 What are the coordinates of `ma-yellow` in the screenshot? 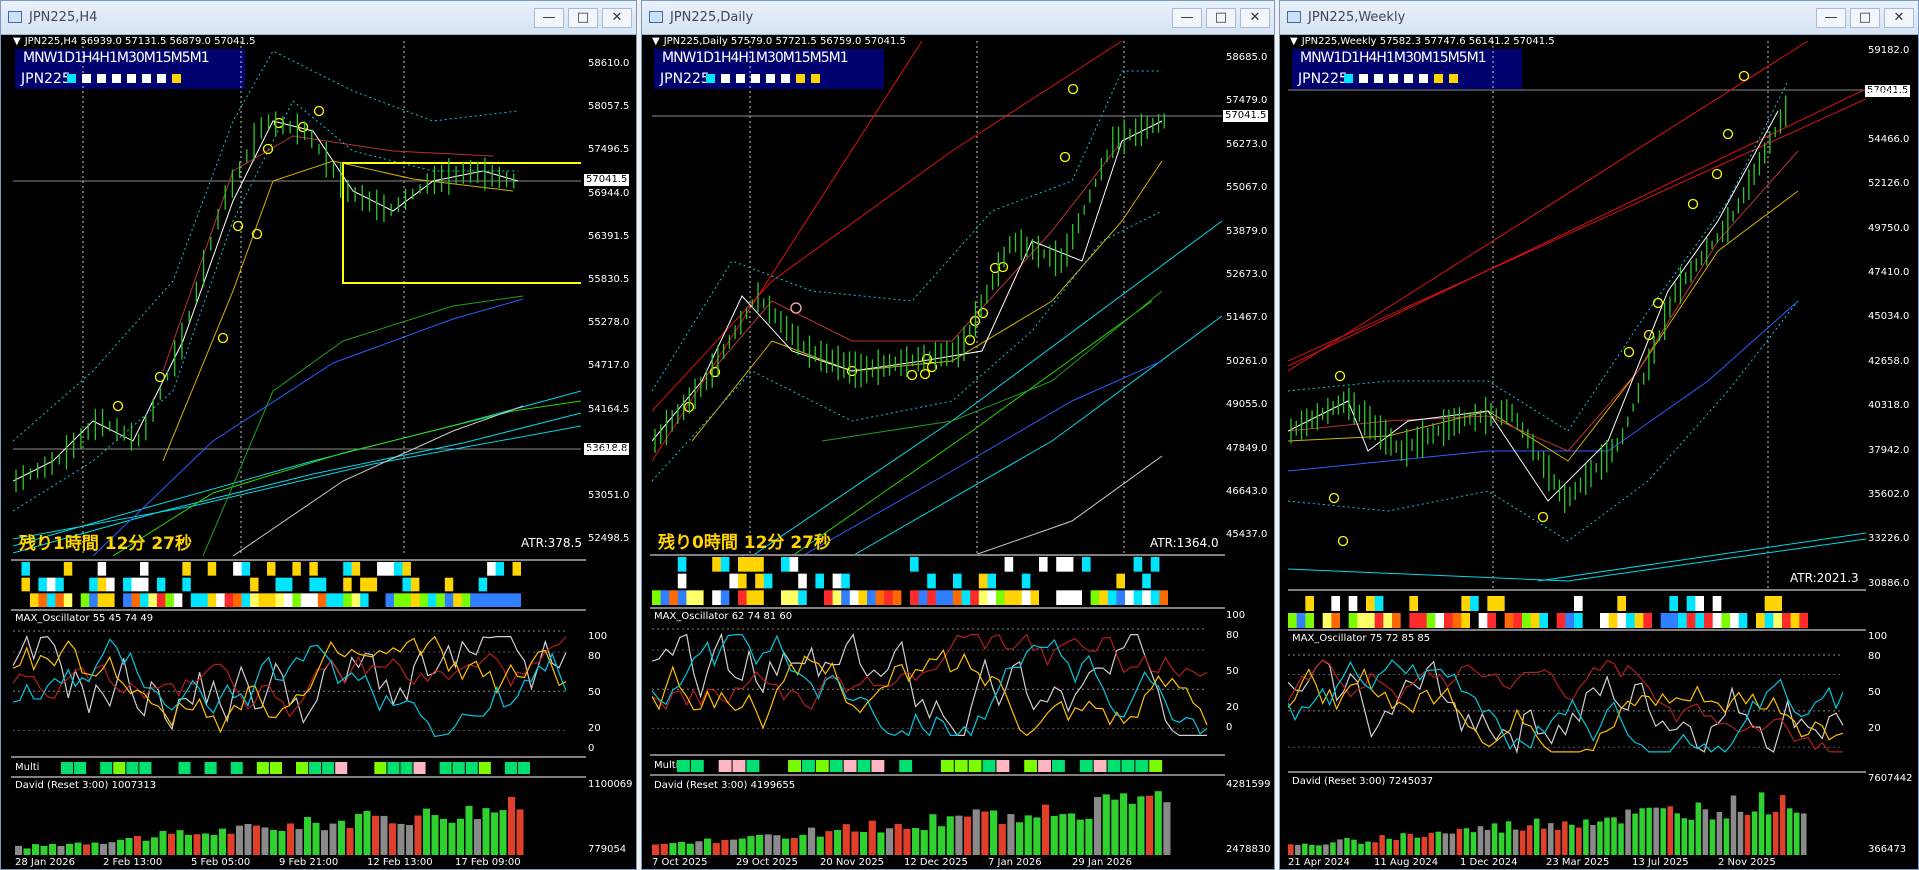 It's located at (927, 301).